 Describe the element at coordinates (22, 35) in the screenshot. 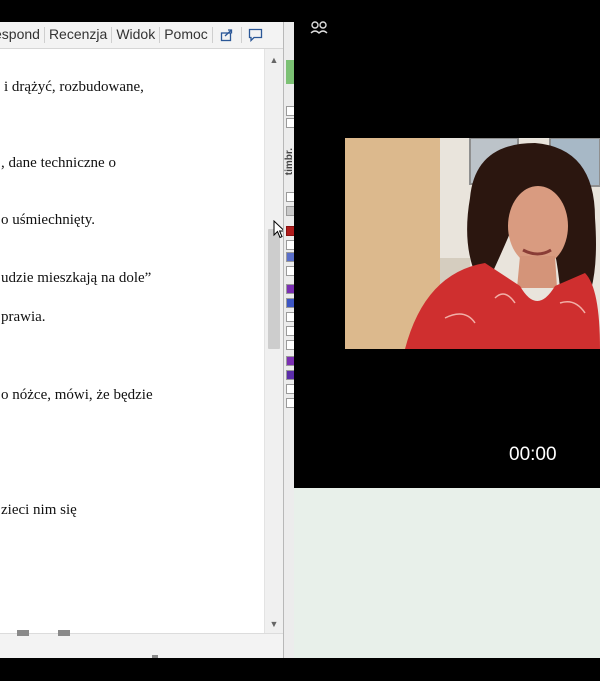

I see `tab-korespondencja: espond` at that location.